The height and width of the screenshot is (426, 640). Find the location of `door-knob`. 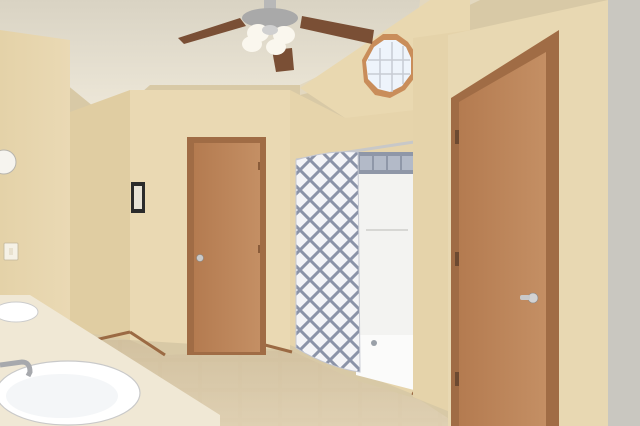

door-knob is located at coordinates (200, 258).